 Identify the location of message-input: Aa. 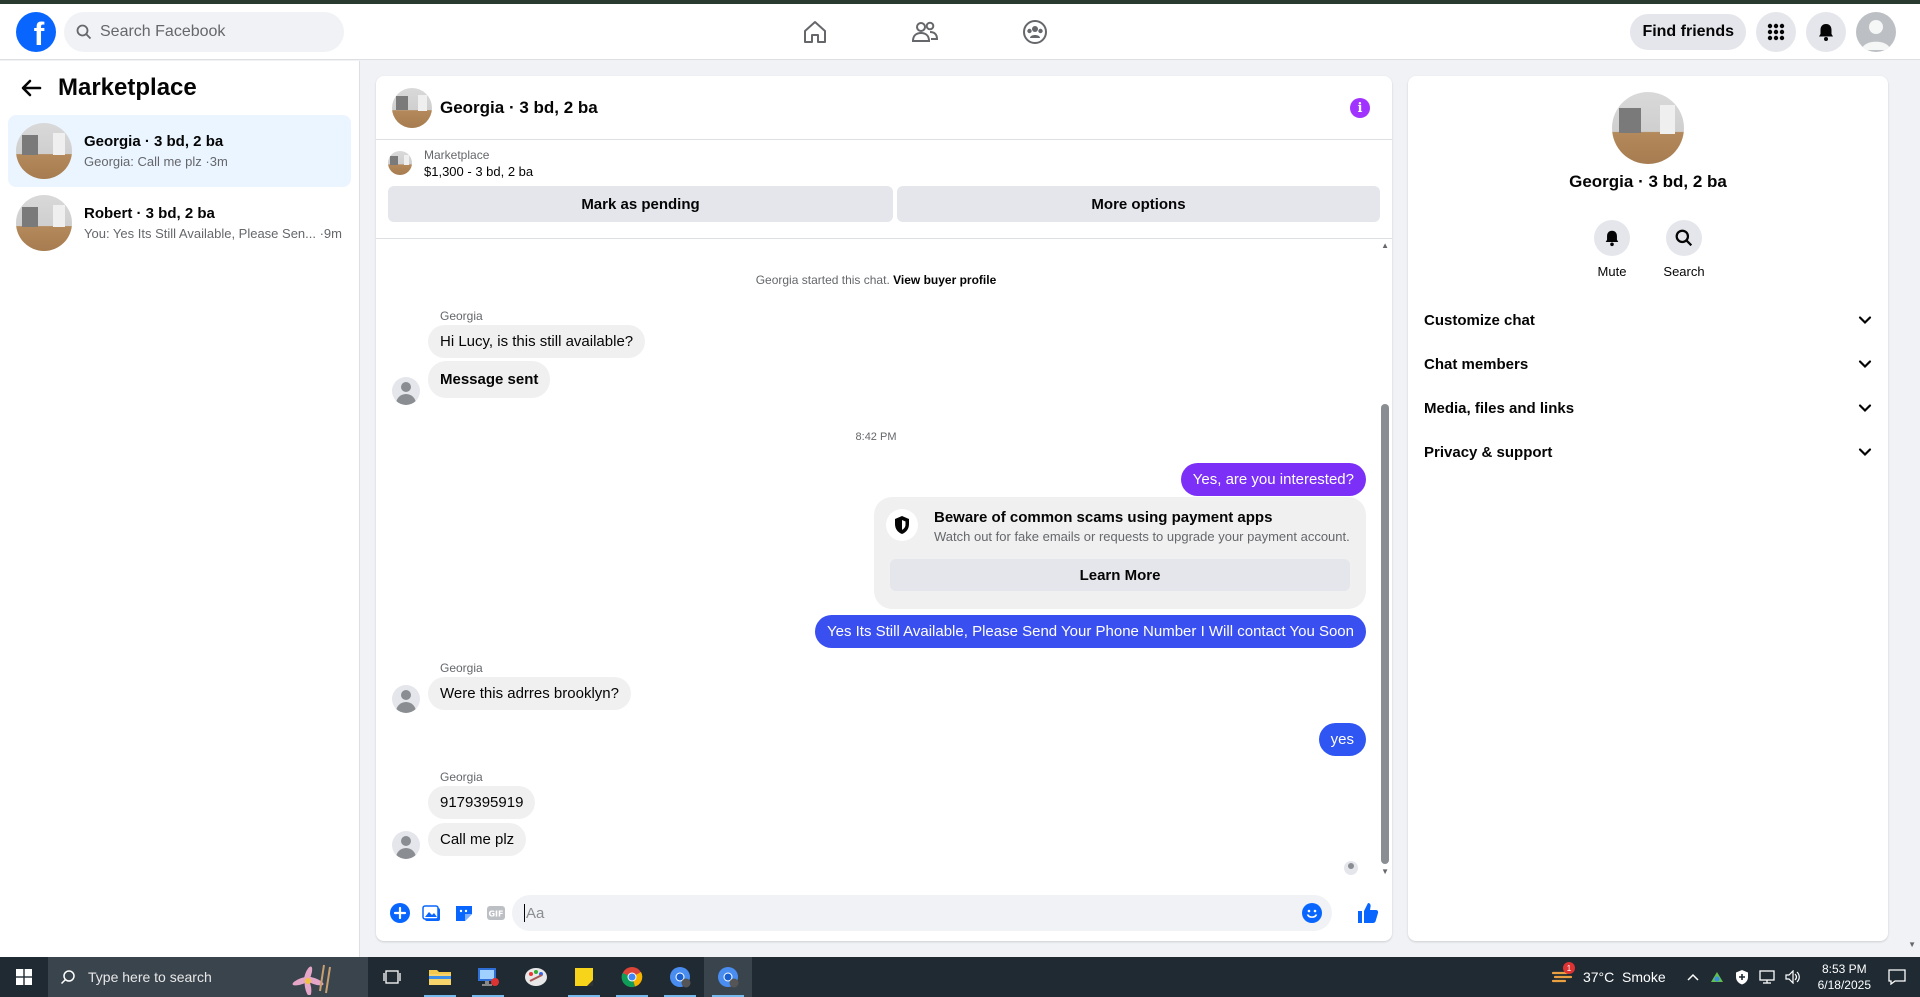
(922, 913).